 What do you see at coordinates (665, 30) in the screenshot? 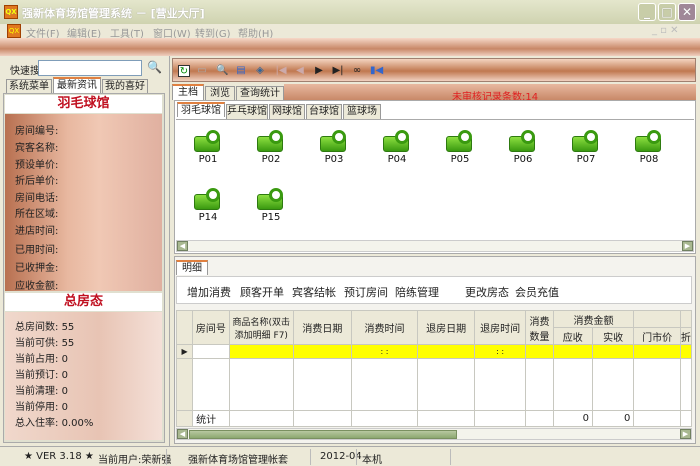
I see `mdi-controls: _ ▫ ✕` at bounding box center [665, 30].